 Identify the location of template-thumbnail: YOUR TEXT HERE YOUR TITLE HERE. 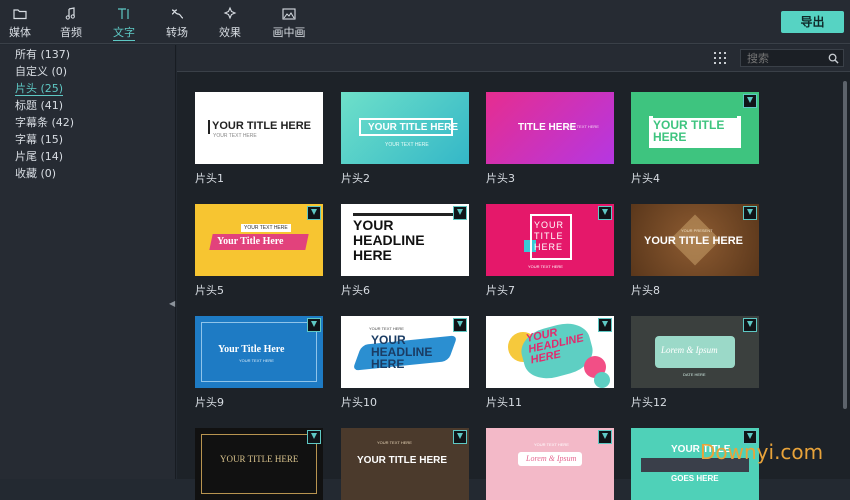
(405, 464).